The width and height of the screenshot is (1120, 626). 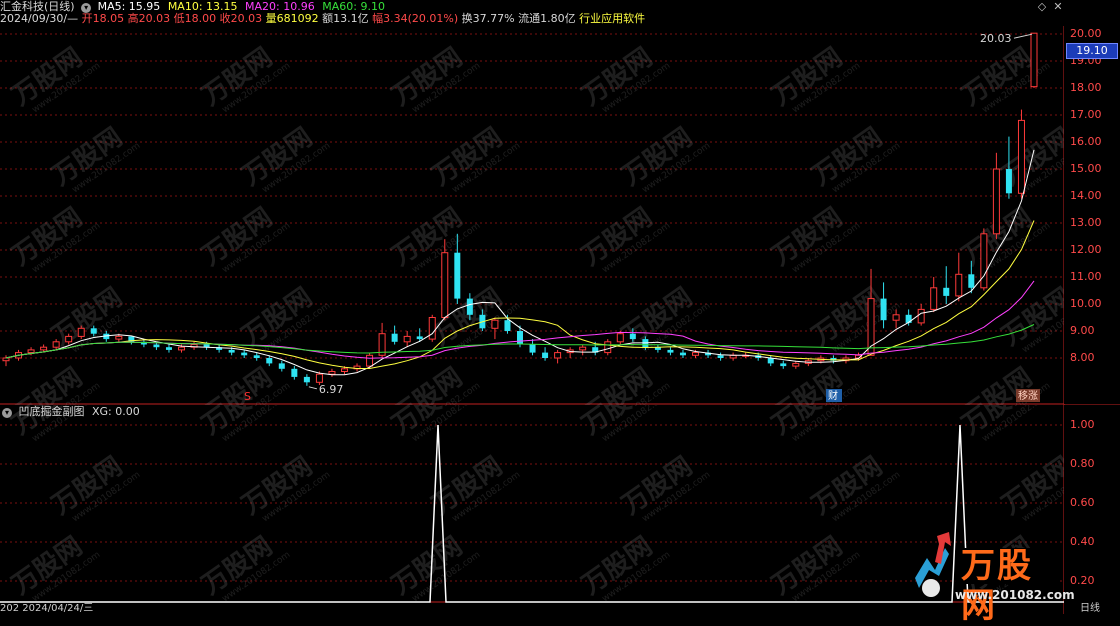 What do you see at coordinates (1086, 303) in the screenshot?
I see `price-tick-label: 10.00` at bounding box center [1086, 303].